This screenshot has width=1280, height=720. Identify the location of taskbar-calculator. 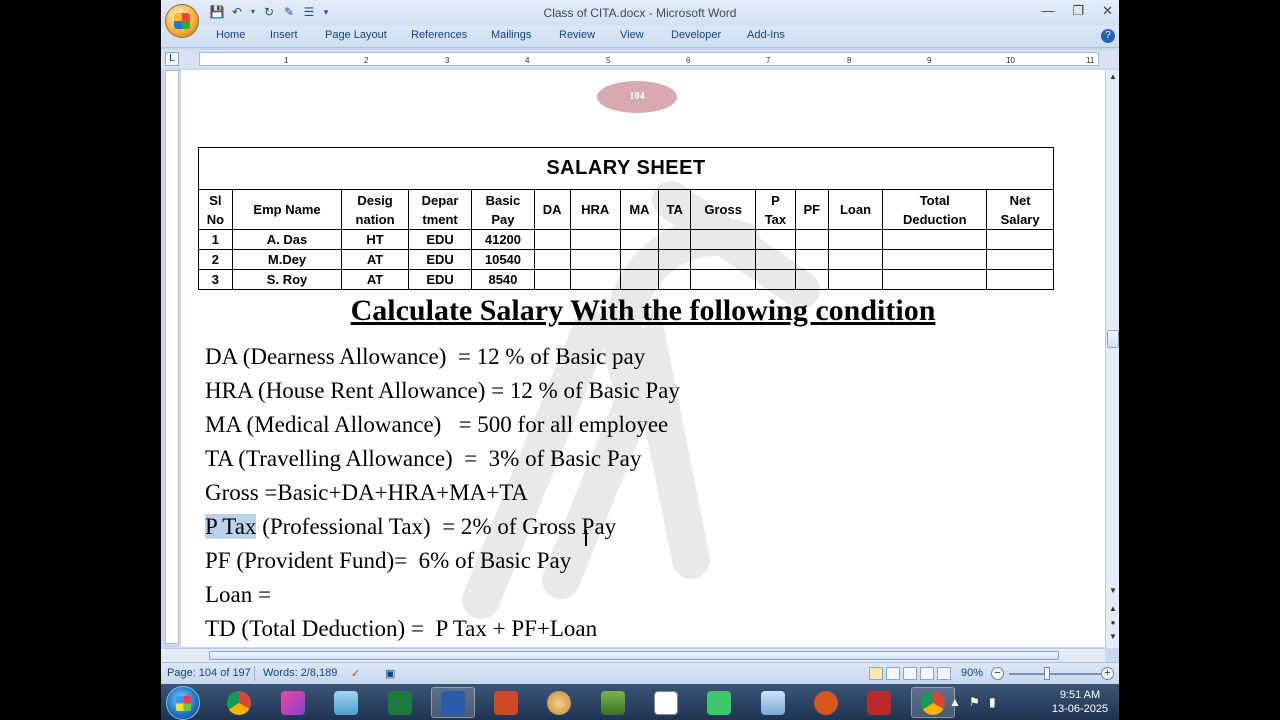
(613, 702).